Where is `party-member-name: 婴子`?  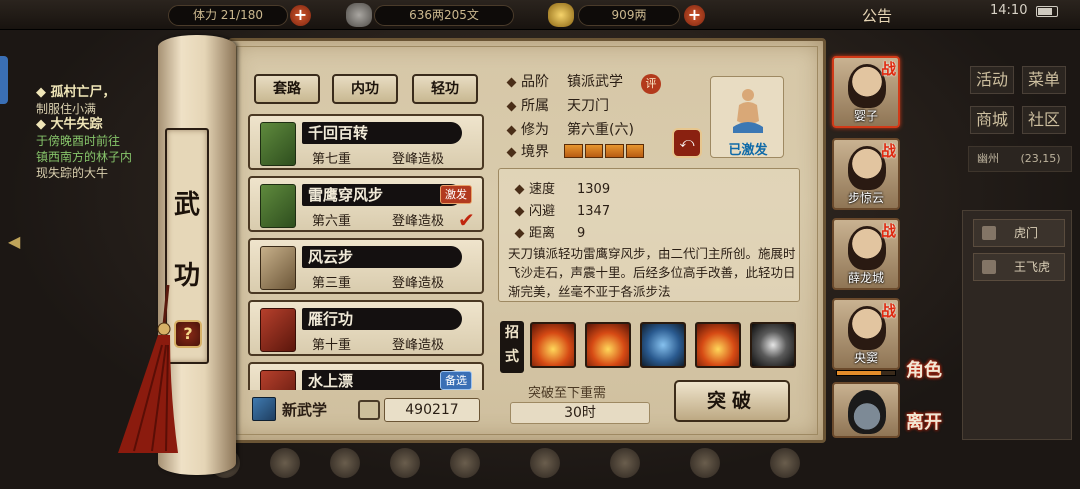
party-member-name: 婴子 is located at coordinates (865, 116).